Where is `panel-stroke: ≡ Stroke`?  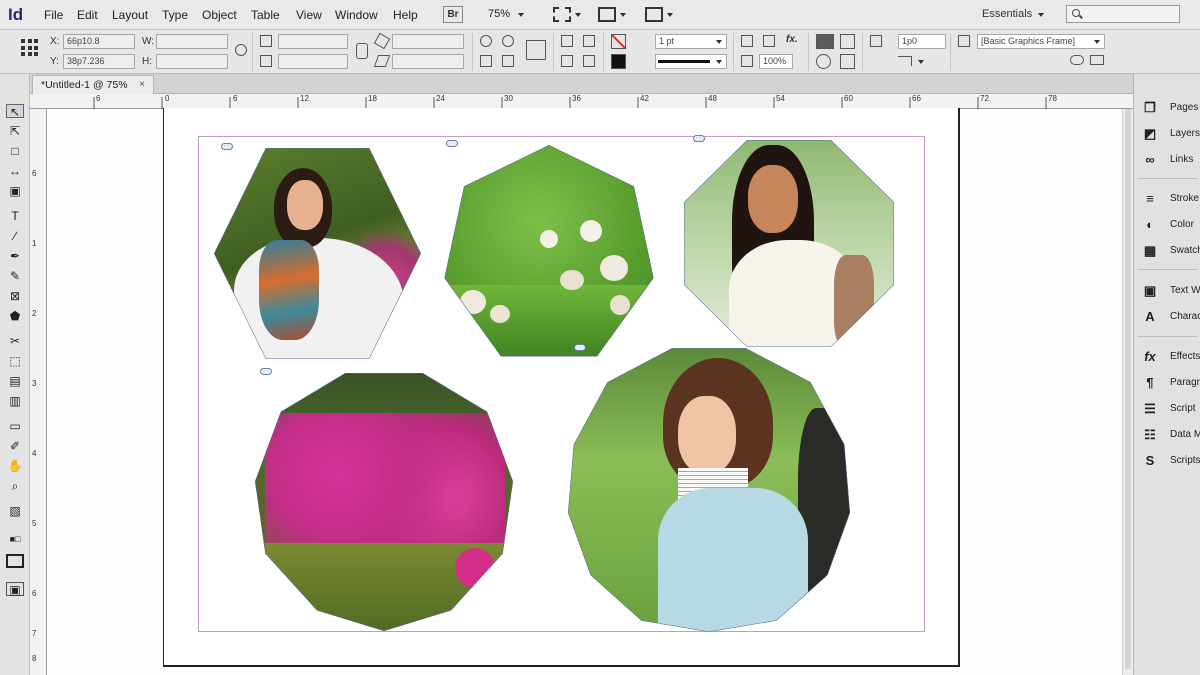 panel-stroke: ≡ Stroke is located at coordinates (1167, 199).